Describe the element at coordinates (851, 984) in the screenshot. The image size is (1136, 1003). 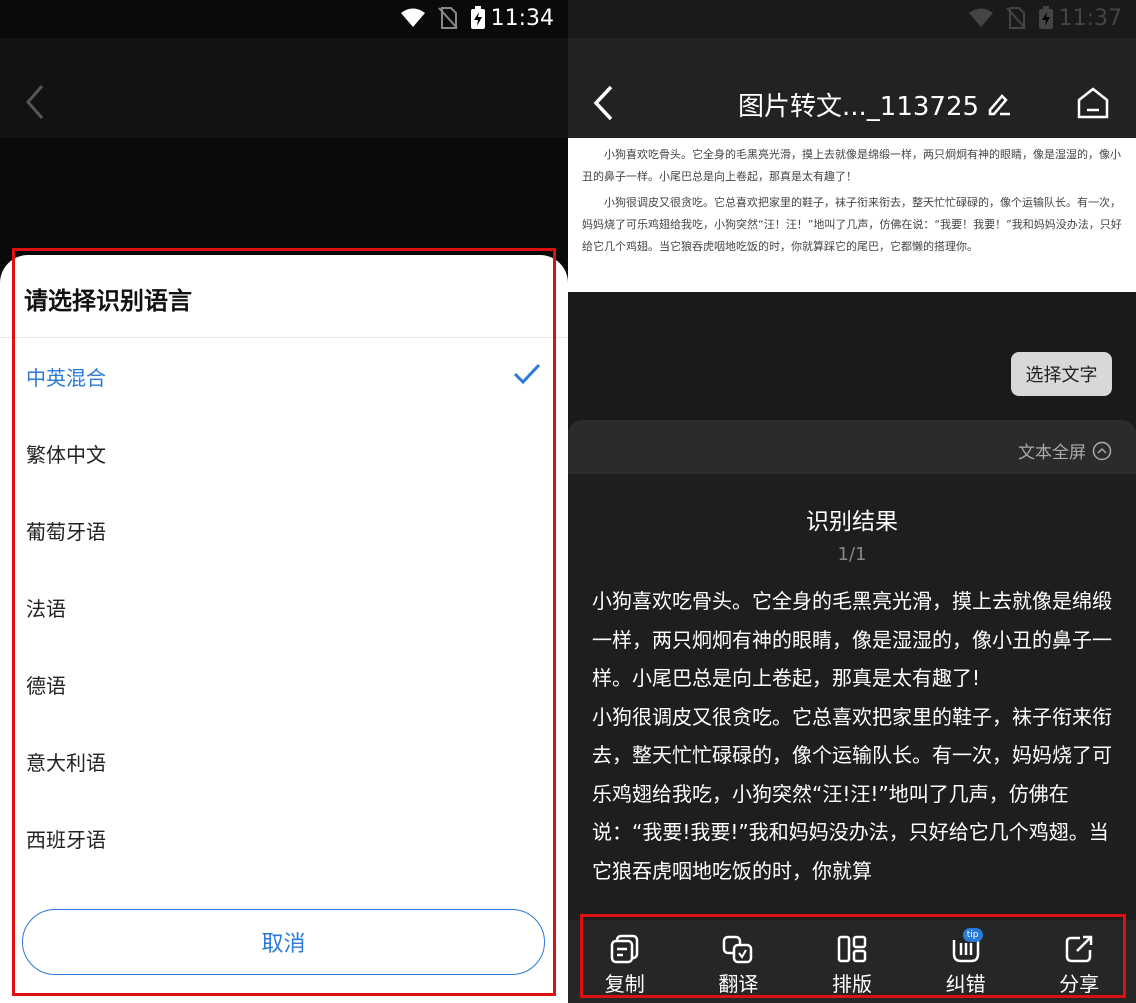
I see `layout-label: 排版` at that location.